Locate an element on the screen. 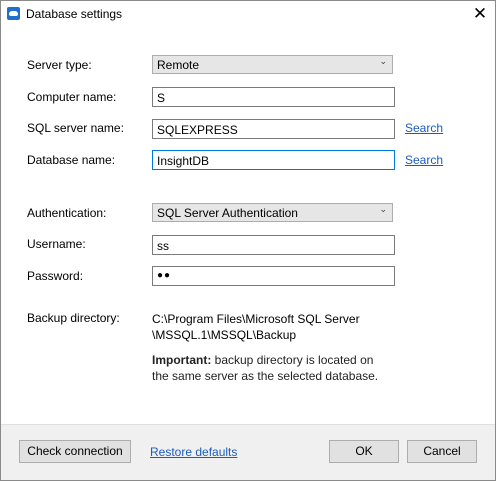 The image size is (496, 481). title-bar: Database settings ✕ is located at coordinates (248, 15).